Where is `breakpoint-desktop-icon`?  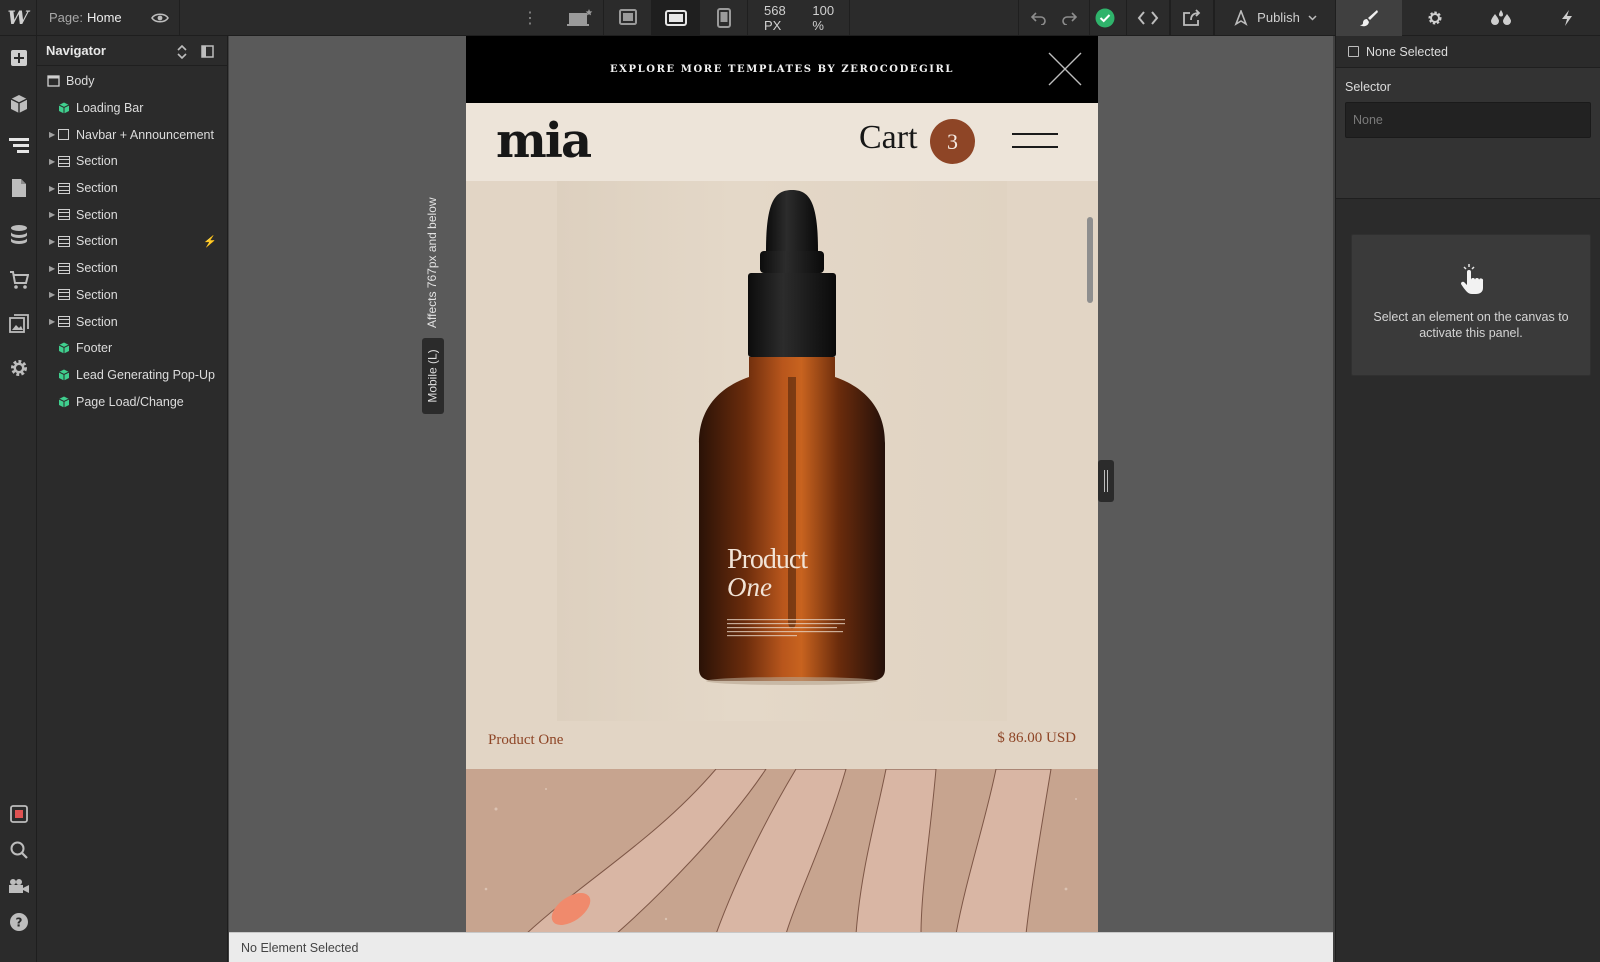
breakpoint-desktop-icon is located at coordinates (628, 17).